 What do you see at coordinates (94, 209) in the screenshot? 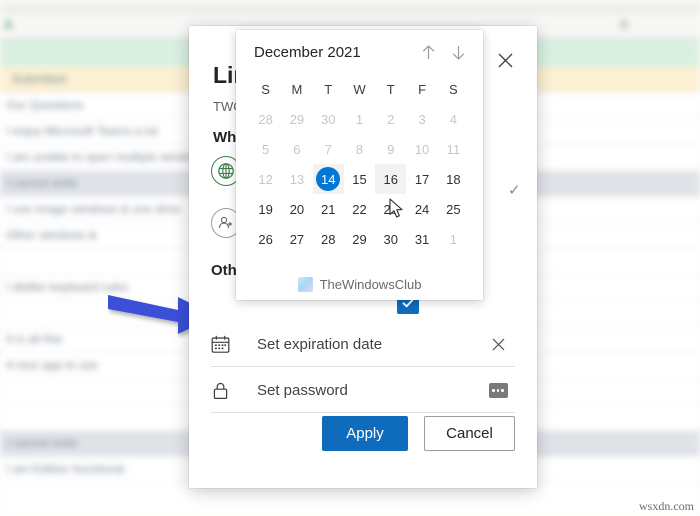
I see `spreadsheet-cell-text: I use image windows & one drive` at bounding box center [94, 209].